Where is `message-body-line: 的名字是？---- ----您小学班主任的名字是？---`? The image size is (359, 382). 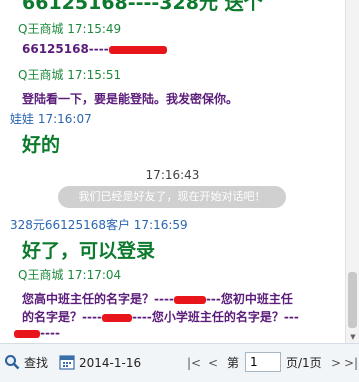 message-body-line: 的名字是？---- ----您小学班主任的名字是？--- is located at coordinates (160, 316).